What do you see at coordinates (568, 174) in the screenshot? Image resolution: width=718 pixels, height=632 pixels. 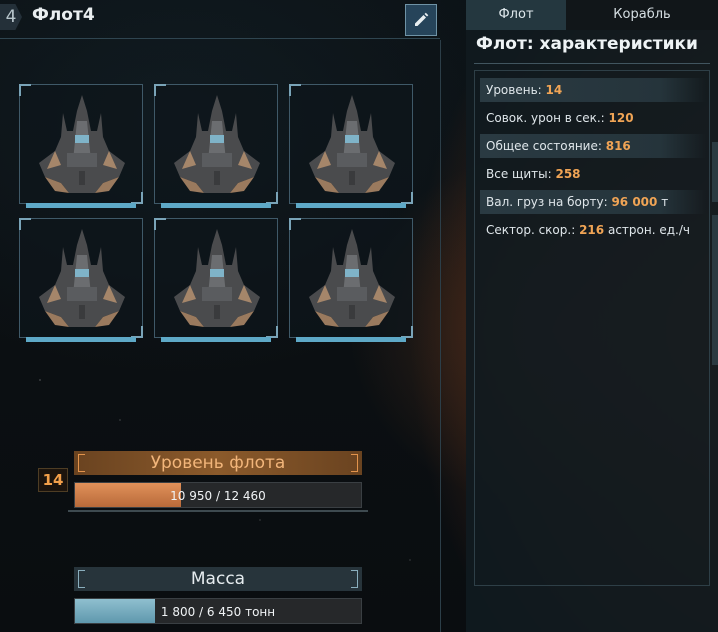 I see `stat-value: 258` at bounding box center [568, 174].